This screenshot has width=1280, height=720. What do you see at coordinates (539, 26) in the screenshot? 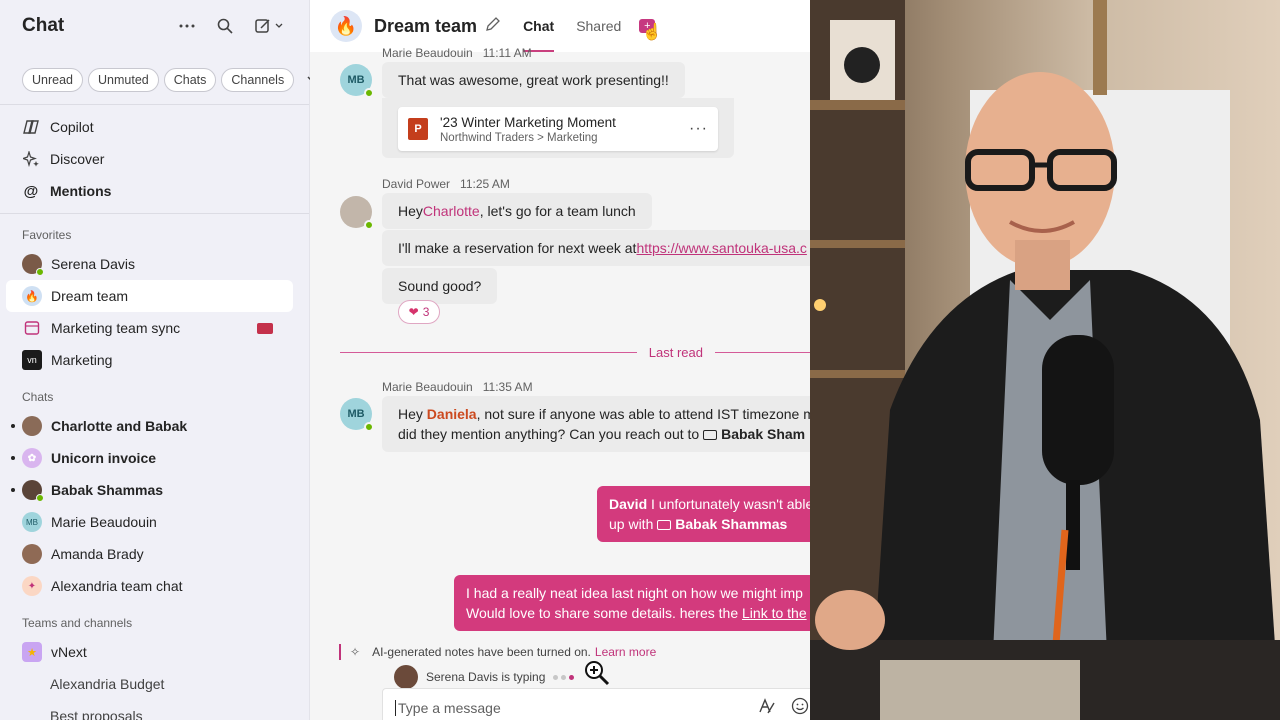
I see `tab-chat: Chat` at bounding box center [539, 26].